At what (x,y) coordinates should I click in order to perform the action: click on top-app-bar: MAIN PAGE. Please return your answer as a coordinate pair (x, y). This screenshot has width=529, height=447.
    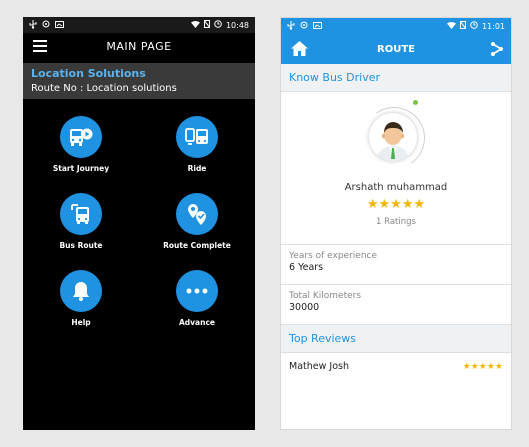
    Looking at the image, I should click on (139, 46).